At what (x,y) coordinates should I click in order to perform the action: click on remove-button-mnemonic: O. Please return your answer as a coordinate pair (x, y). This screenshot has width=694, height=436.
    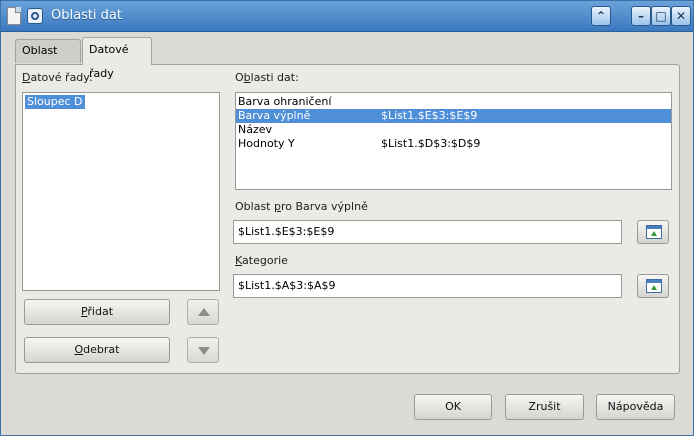
    Looking at the image, I should click on (79, 349).